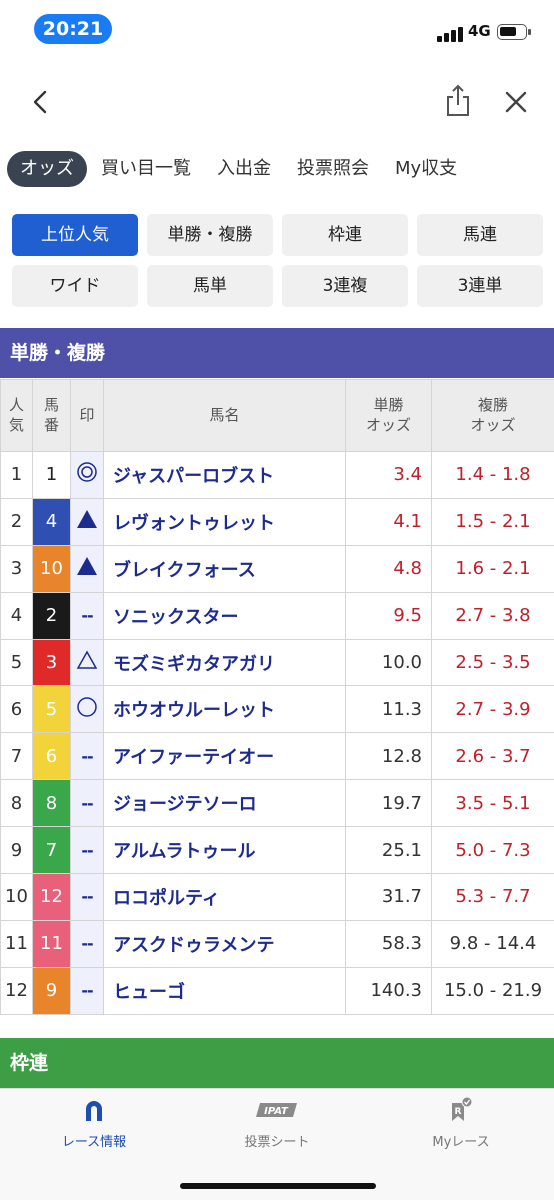 The image size is (554, 1200). I want to click on bet-type-trifecta-button: 3連単, so click(480, 286).